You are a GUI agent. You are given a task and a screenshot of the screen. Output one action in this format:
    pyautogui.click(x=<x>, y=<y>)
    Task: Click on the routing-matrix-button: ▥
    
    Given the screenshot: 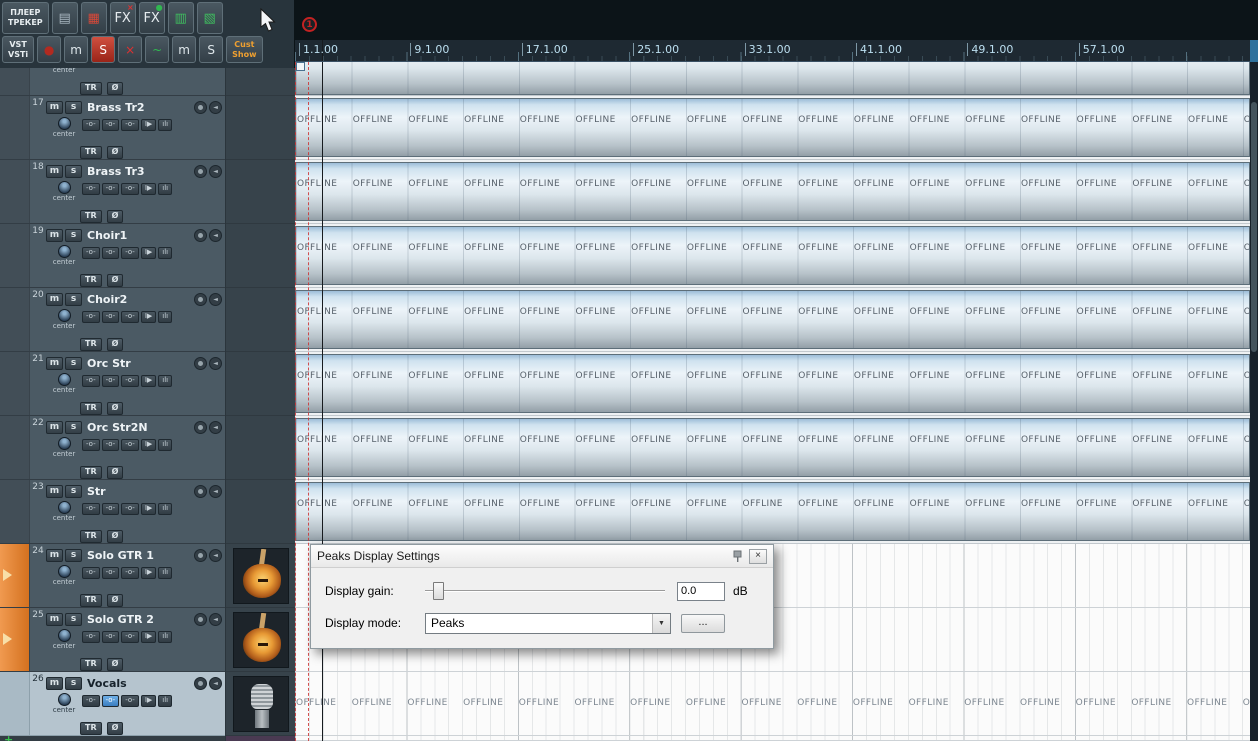 What is the action you would take?
    pyautogui.click(x=180, y=18)
    